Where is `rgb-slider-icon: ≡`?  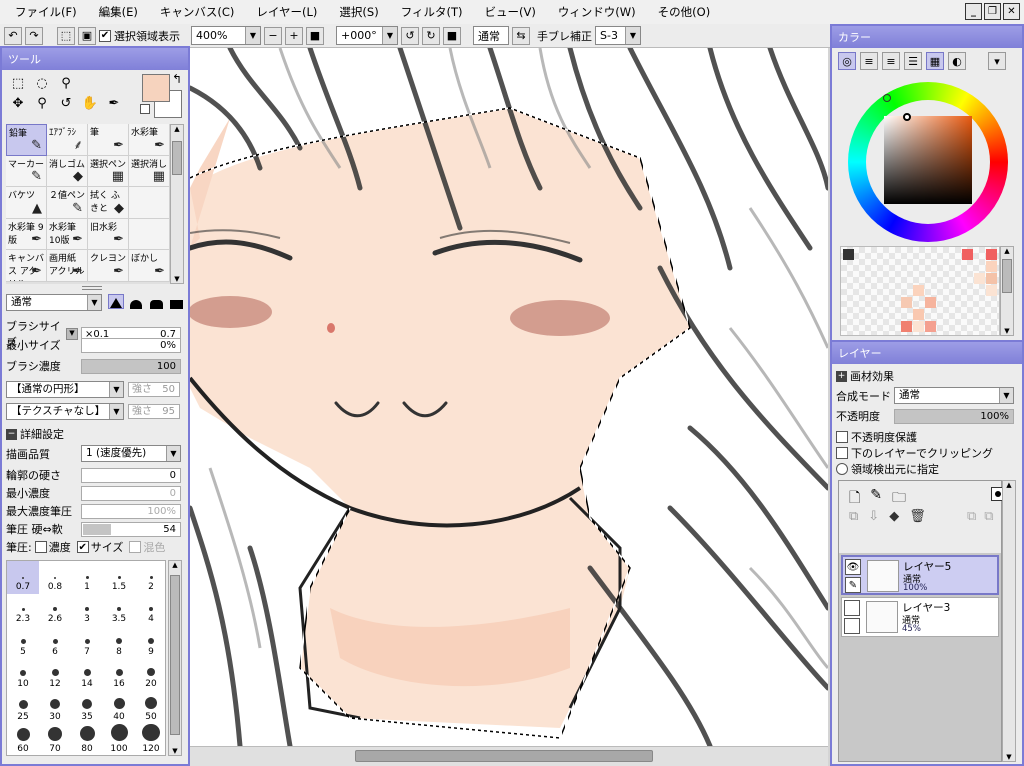
rgb-slider-icon: ≡ is located at coordinates (869, 61).